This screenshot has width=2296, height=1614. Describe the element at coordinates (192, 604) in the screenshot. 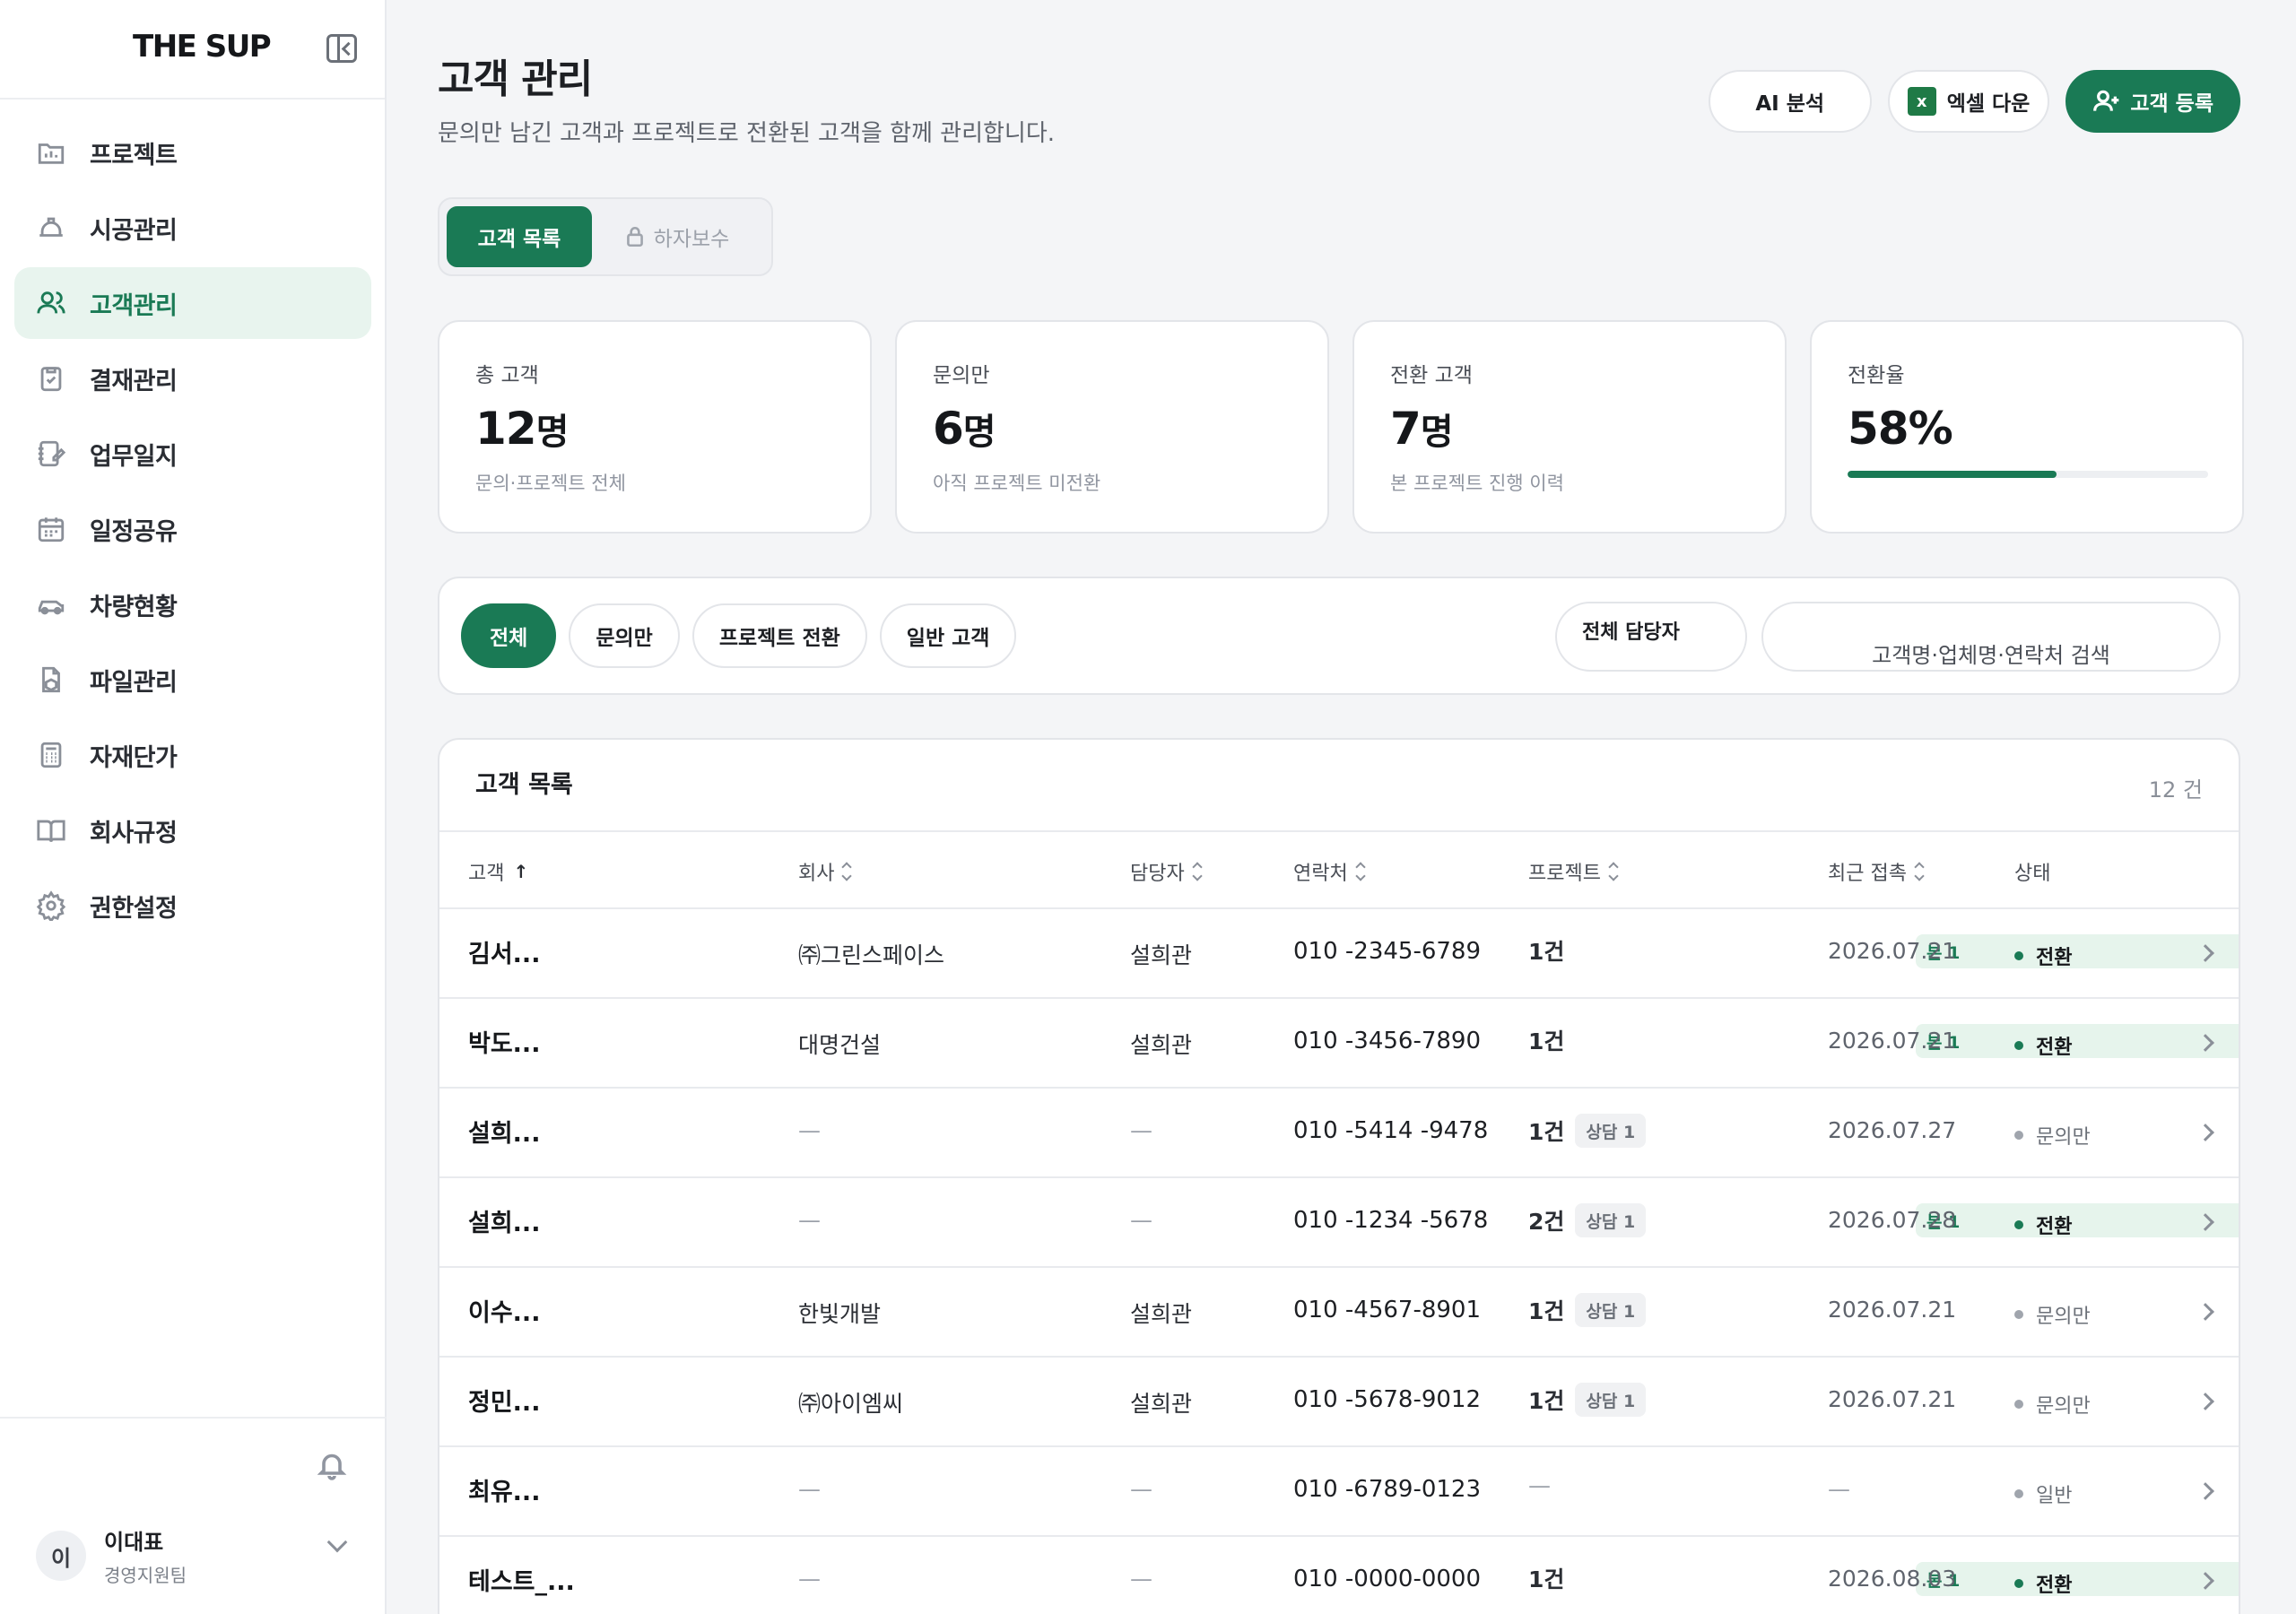

I see `sidebar-item-6: 차량현황` at that location.